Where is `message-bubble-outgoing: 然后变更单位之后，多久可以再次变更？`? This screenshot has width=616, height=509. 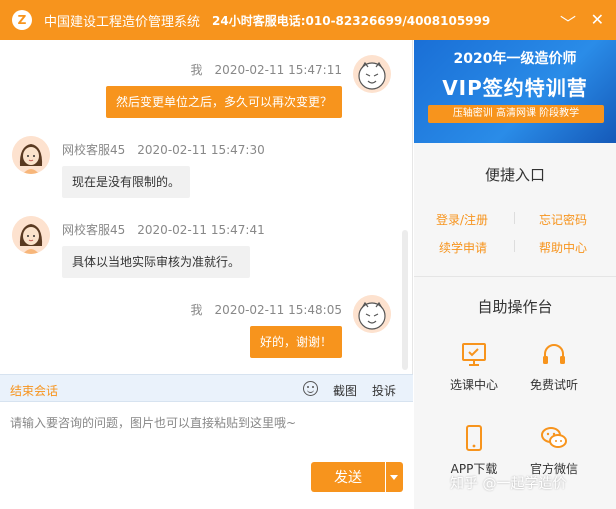 message-bubble-outgoing: 然后变更单位之后，多久可以再次变更？ is located at coordinates (223, 102).